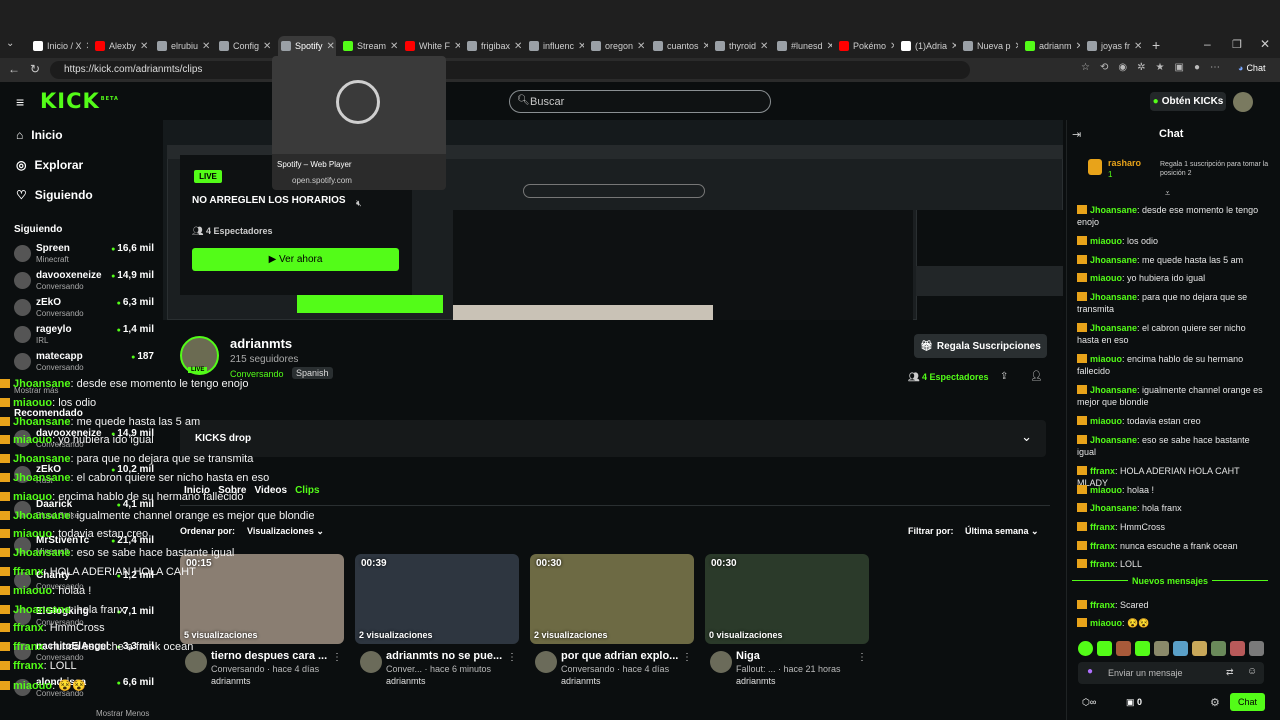  Describe the element at coordinates (13, 45) in the screenshot. I see `tab-list-dropdown-icon: ⌄` at that location.